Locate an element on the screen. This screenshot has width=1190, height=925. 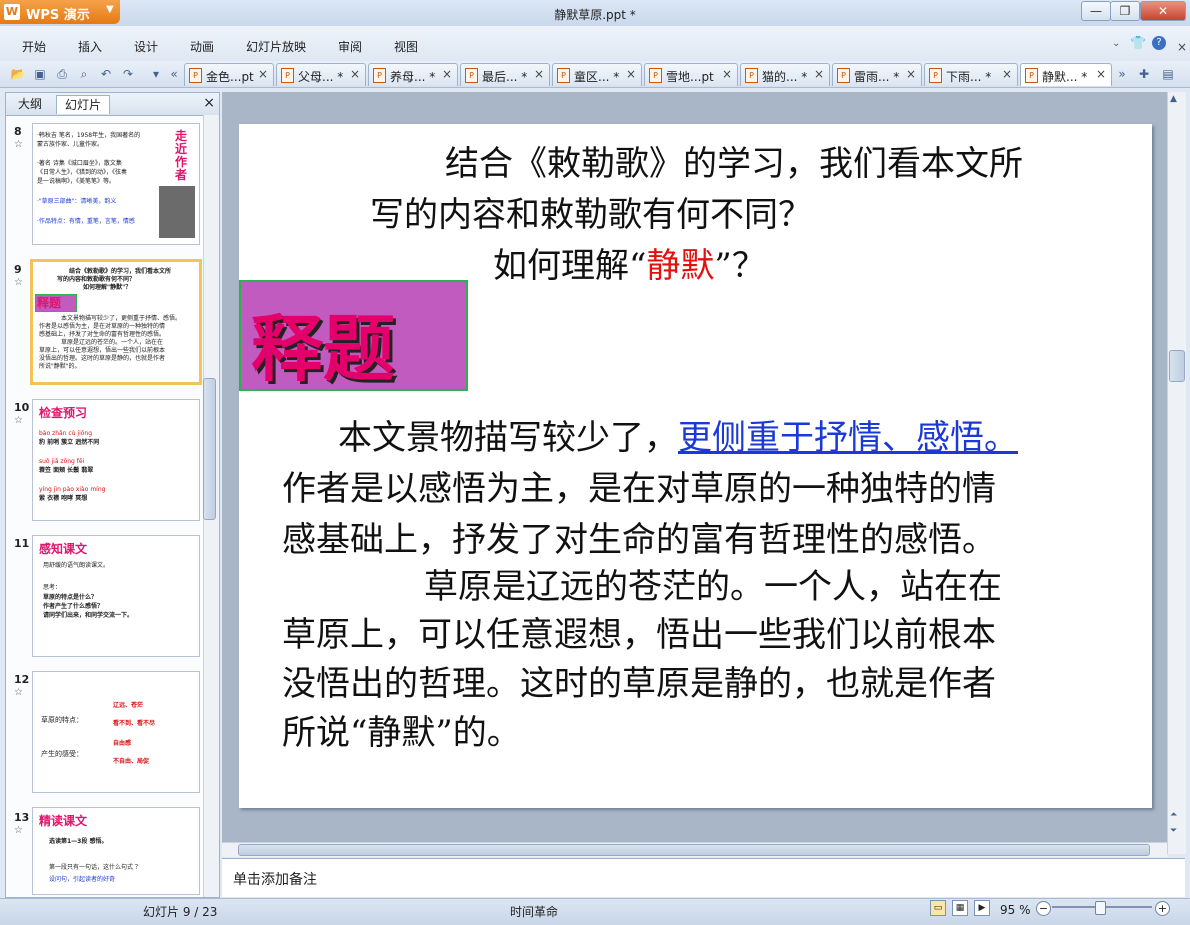
close-icon: ✕ is located at coordinates (1163, 11).